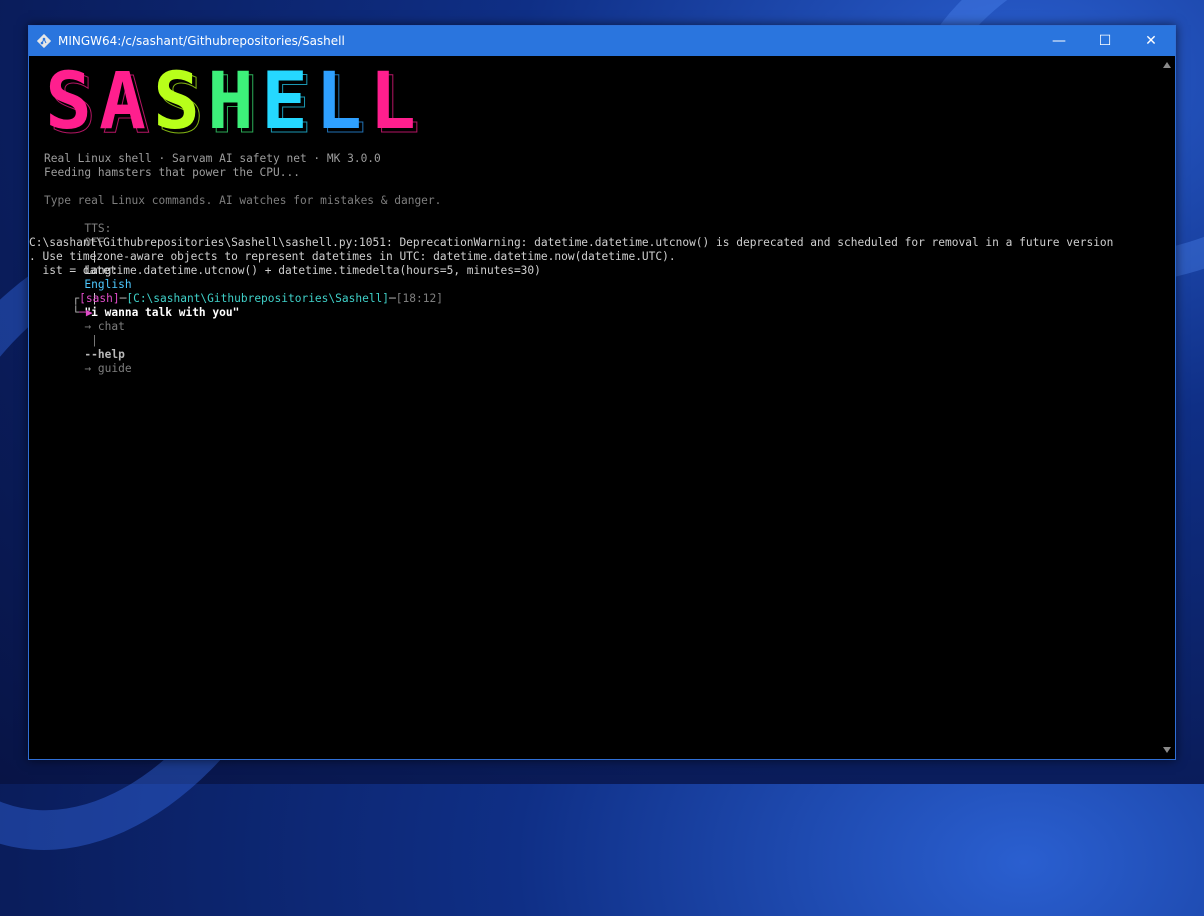  I want to click on close-icon: ✕, so click(1151, 41).